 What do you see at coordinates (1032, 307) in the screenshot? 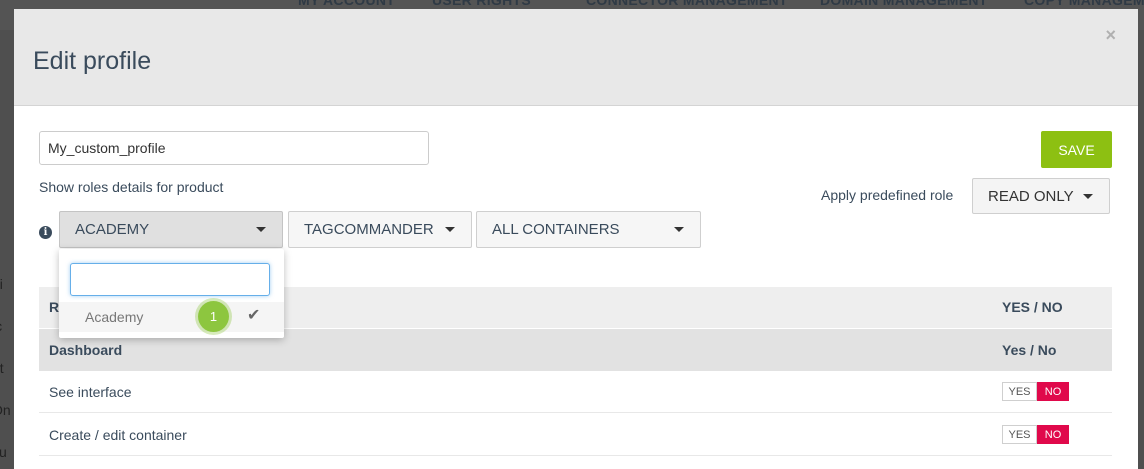
I see `header-yes-no-label: YES / NO` at bounding box center [1032, 307].